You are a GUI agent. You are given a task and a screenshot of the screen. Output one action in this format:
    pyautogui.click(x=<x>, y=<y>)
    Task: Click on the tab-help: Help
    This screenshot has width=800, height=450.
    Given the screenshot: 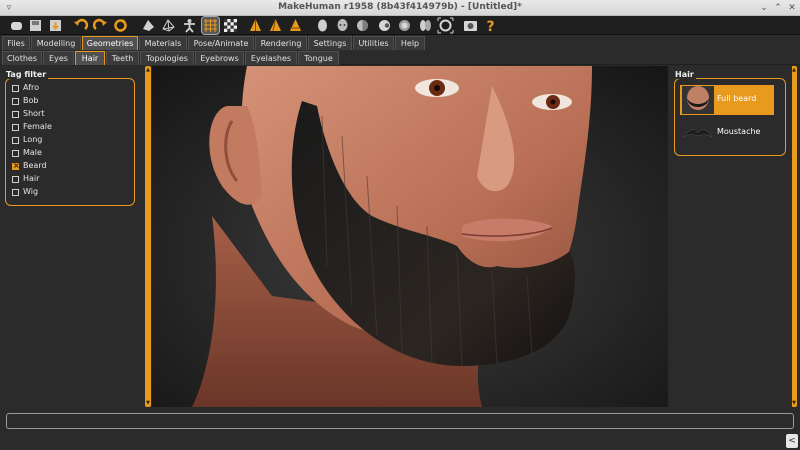 What is the action you would take?
    pyautogui.click(x=410, y=43)
    